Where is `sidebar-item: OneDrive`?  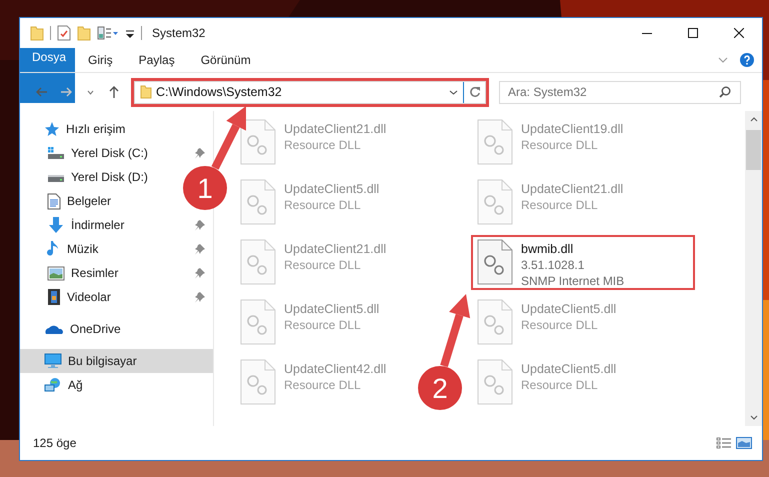 sidebar-item: OneDrive is located at coordinates (83, 329).